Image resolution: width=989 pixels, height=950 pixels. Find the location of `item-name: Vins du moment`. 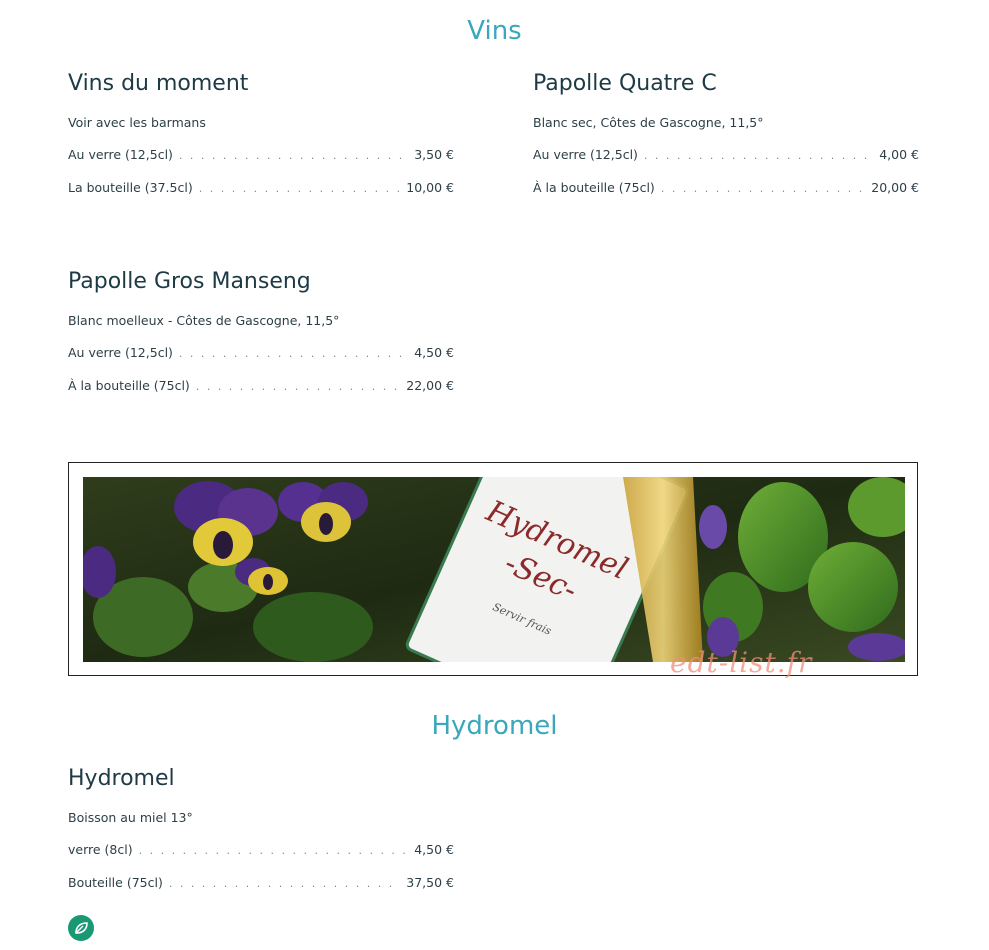

item-name: Vins du moment is located at coordinates (158, 83).